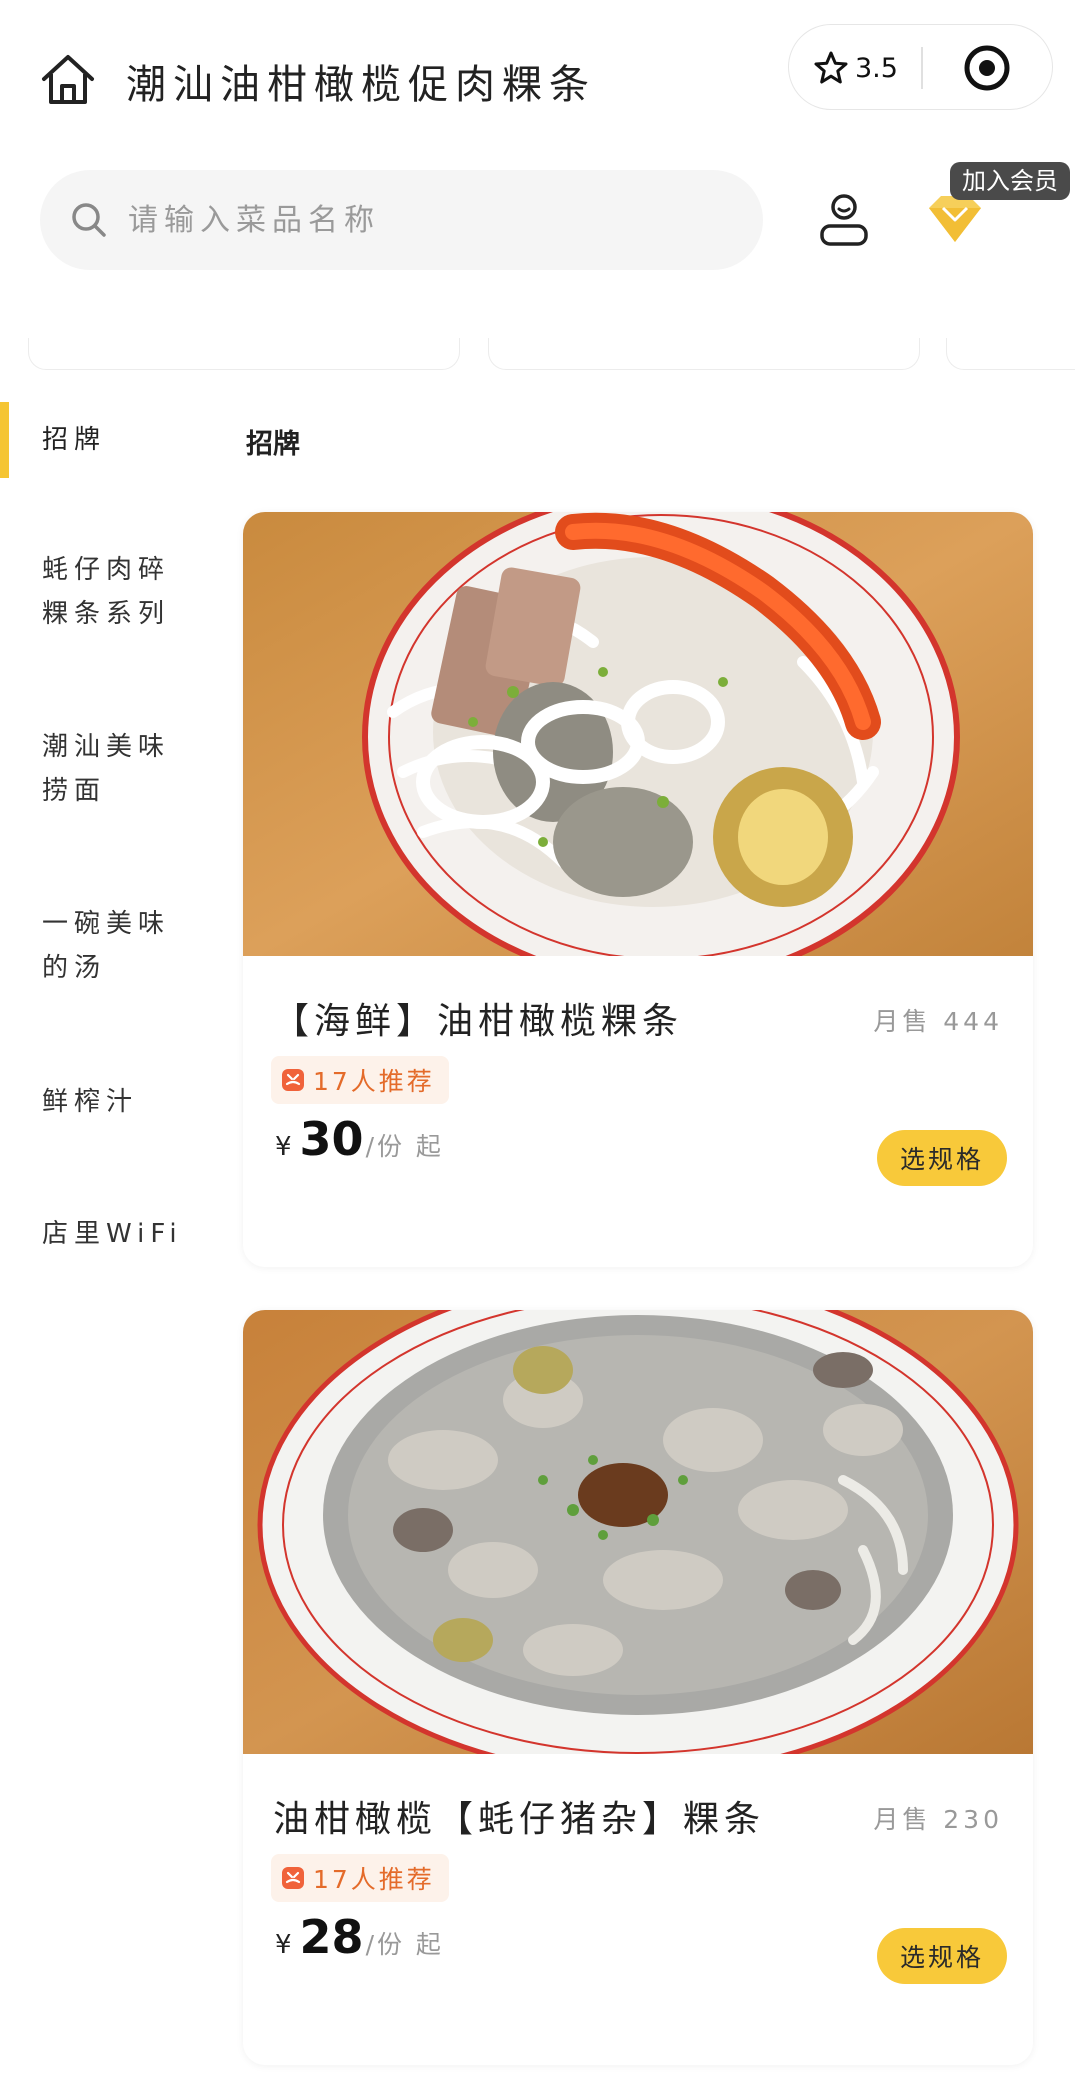  I want to click on monthly-sales: 月售 444, so click(938, 1021).